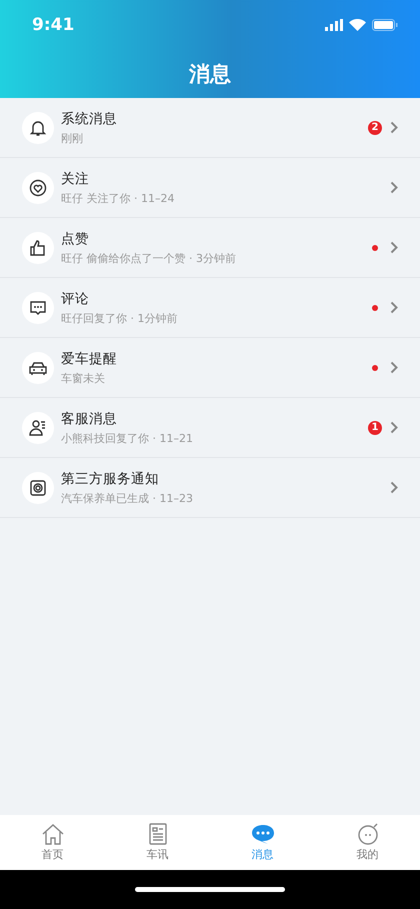  What do you see at coordinates (210, 248) in the screenshot?
I see `message-row: 点赞 旺仔 偷偷给你点了一个赞 · 3分钟前` at bounding box center [210, 248].